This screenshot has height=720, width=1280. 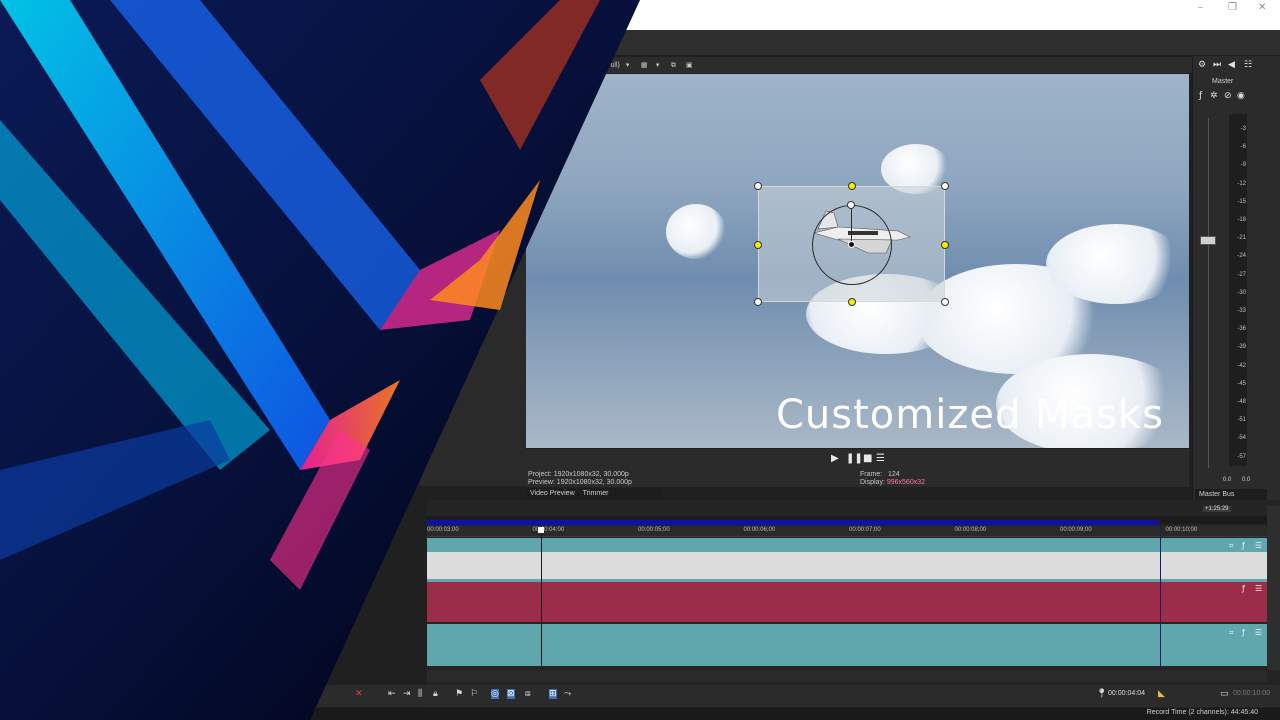 What do you see at coordinates (1241, 329) in the screenshot?
I see `db-scale-label: -36` at bounding box center [1241, 329].